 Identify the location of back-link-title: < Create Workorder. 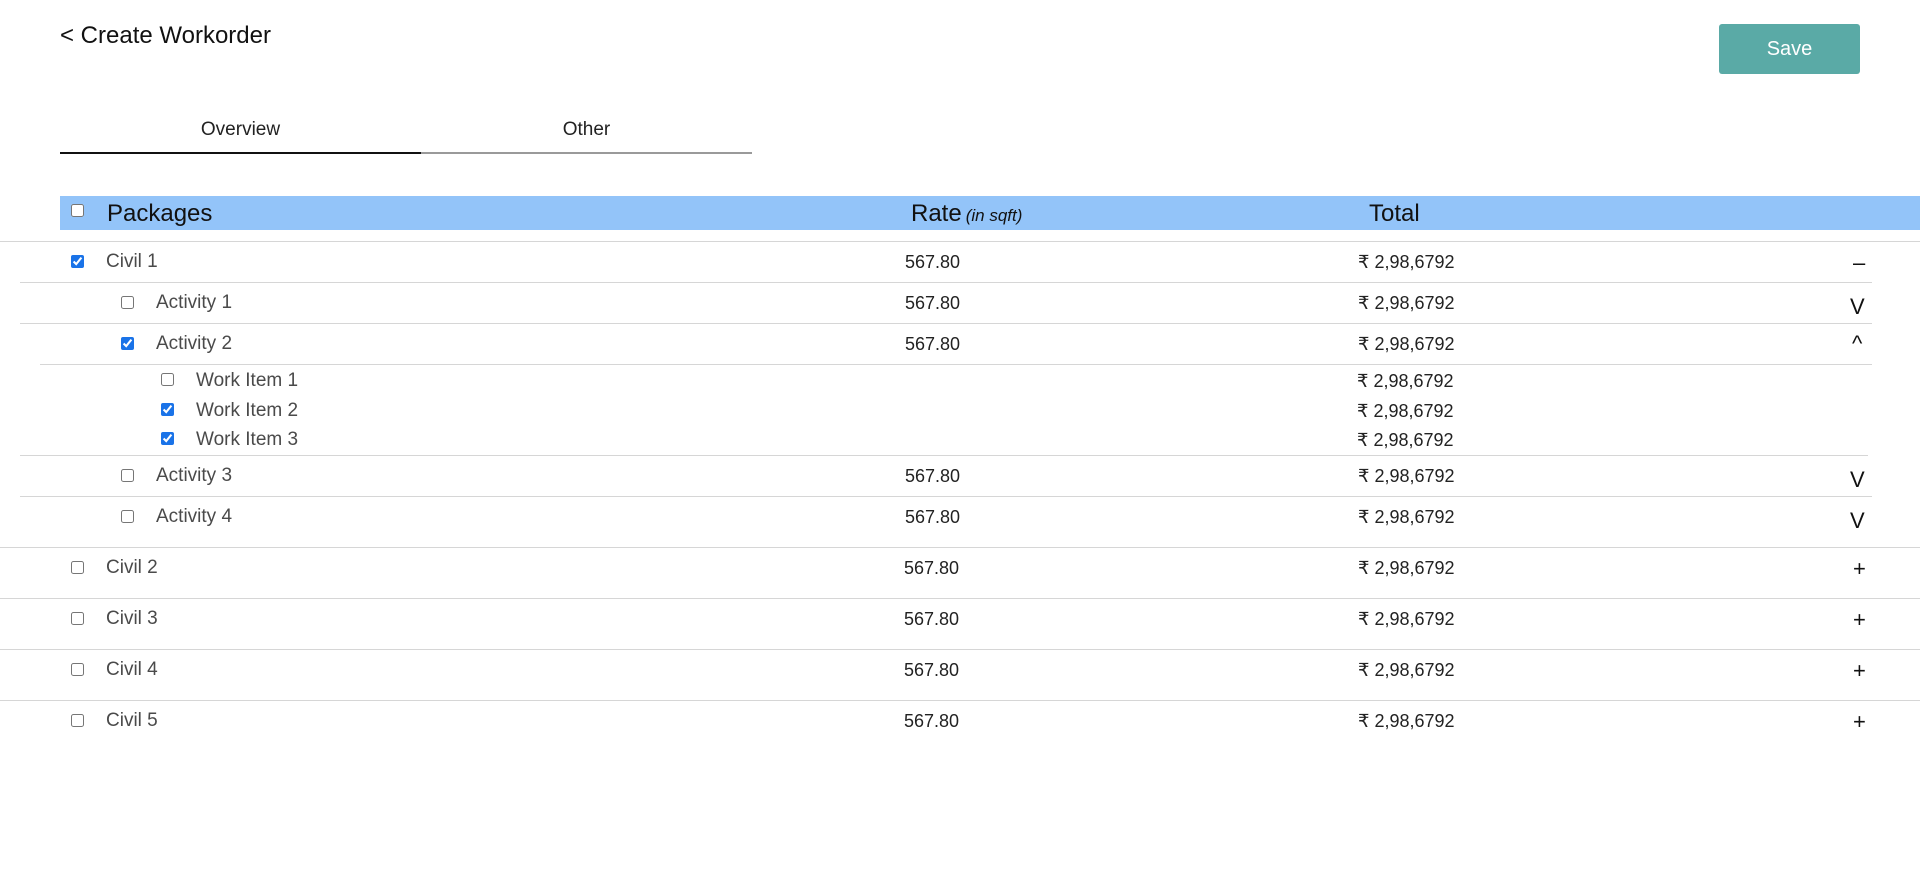
(165, 36).